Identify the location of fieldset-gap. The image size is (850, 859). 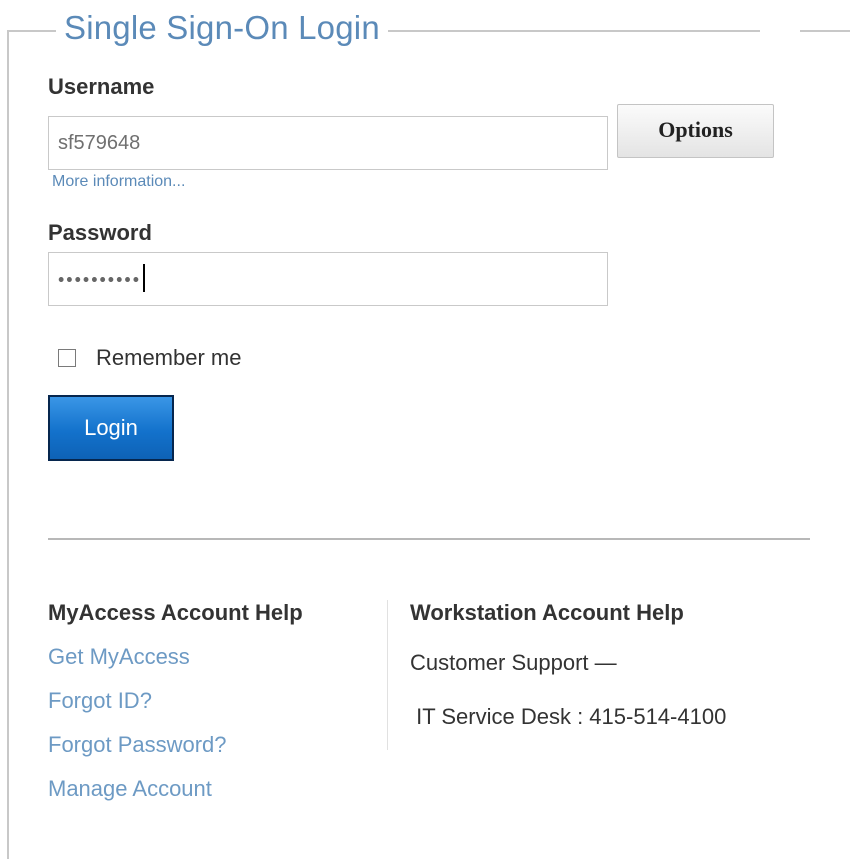
(780, 30).